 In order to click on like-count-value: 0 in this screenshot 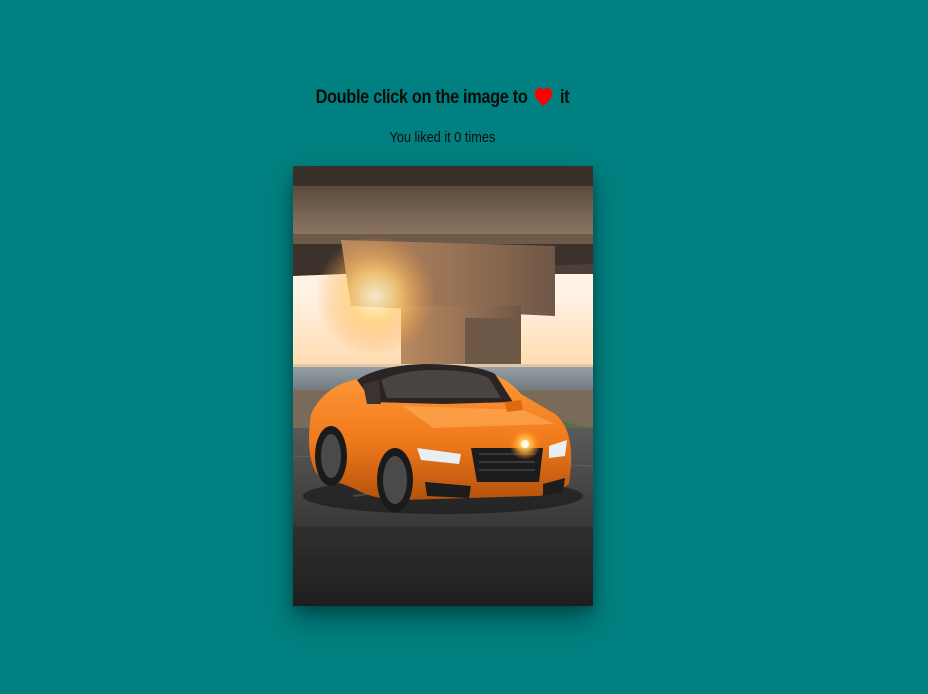, I will do `click(458, 138)`.